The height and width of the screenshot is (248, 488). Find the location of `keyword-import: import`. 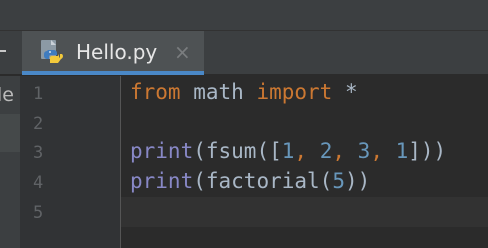

keyword-import: import is located at coordinates (294, 92).